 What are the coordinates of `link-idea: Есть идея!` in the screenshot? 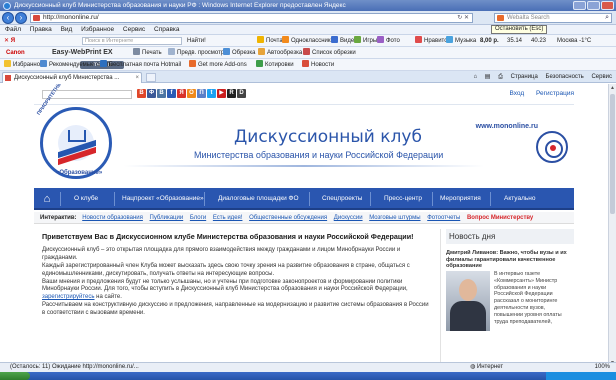 It's located at (228, 218).